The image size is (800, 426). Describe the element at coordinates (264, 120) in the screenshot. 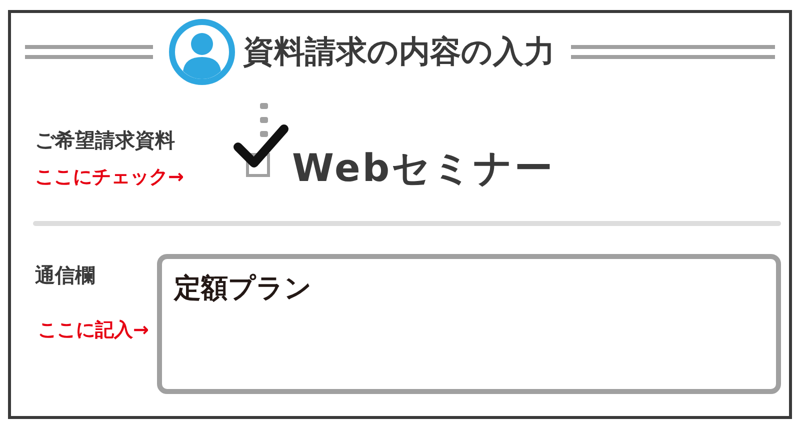

I see `more-dots-icon` at that location.